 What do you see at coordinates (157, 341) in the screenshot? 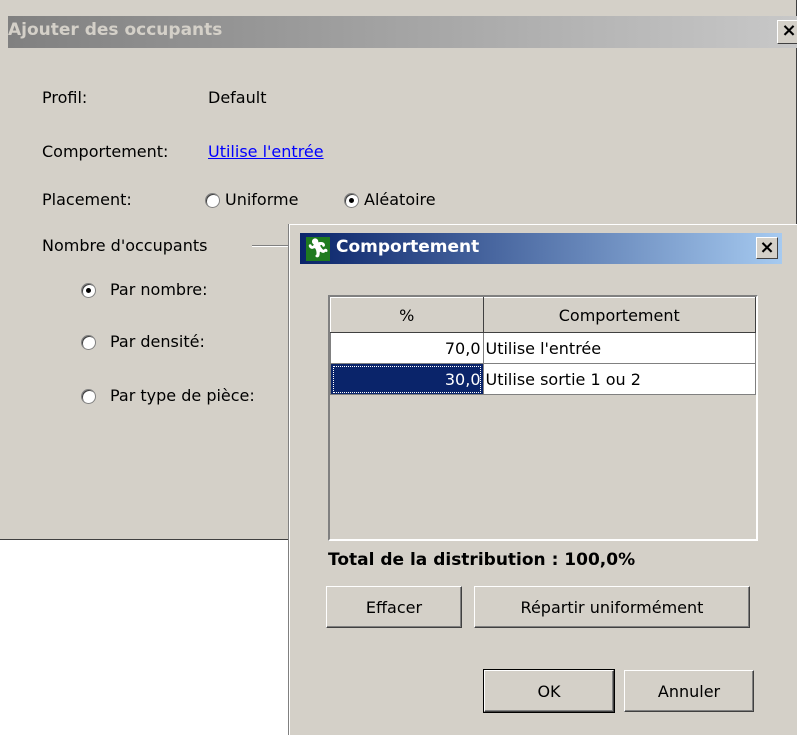
I see `par-densite-label: Par densité:` at bounding box center [157, 341].